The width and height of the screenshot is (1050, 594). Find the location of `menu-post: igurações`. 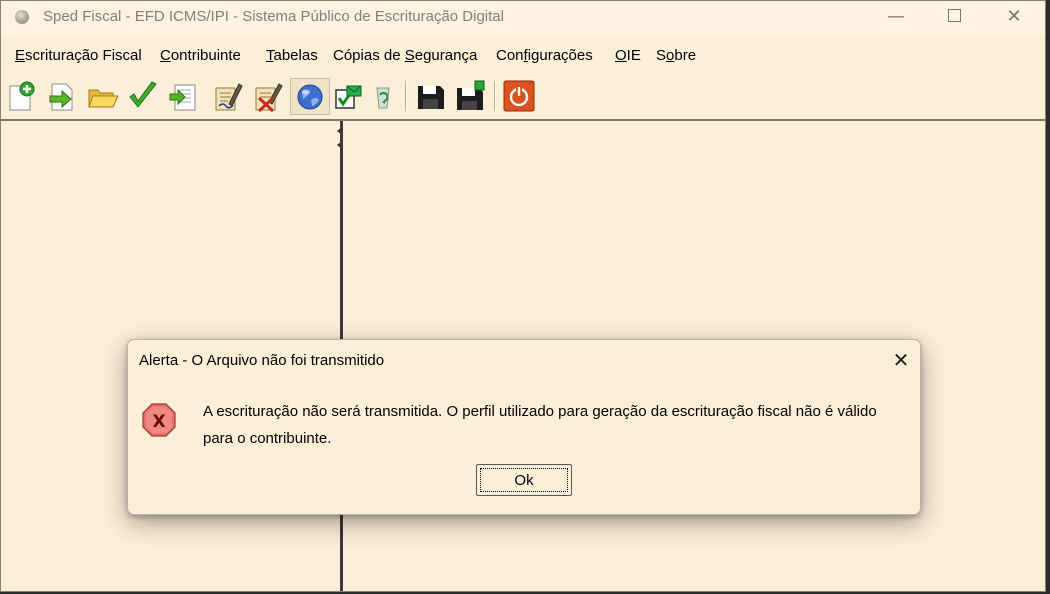

menu-post: igurações is located at coordinates (560, 55).